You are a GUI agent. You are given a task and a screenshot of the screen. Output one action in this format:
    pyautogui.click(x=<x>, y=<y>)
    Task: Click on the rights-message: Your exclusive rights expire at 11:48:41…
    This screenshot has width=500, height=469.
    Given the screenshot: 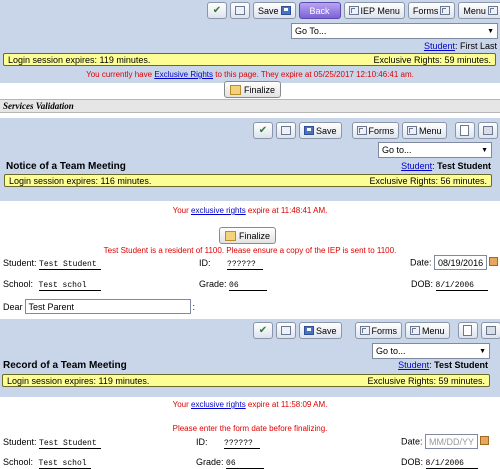 What is the action you would take?
    pyautogui.click(x=250, y=210)
    